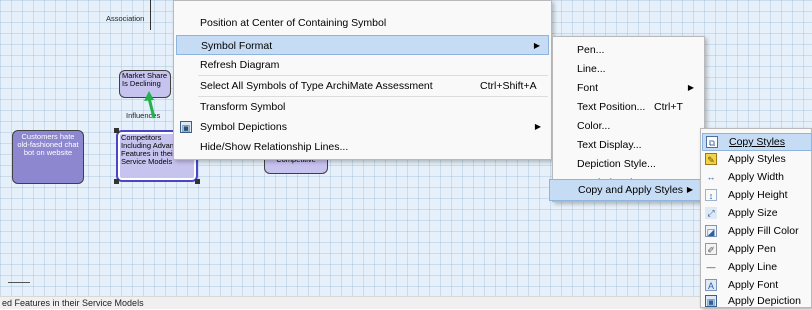  What do you see at coordinates (668, 107) in the screenshot?
I see `menu-item-shortcut: Ctrl+T` at bounding box center [668, 107].